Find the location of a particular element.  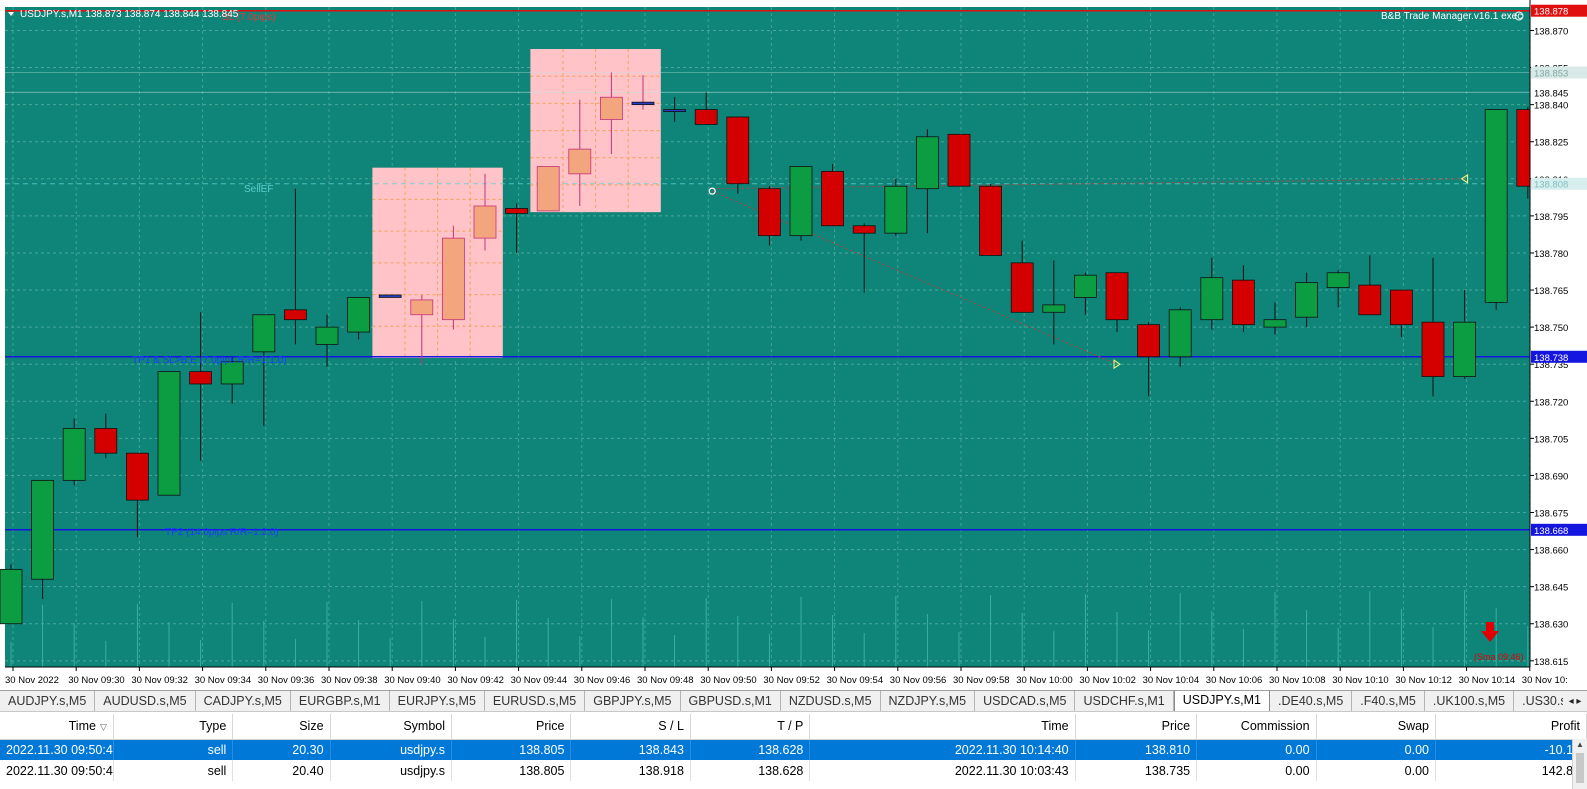

cell-size: 20.30 is located at coordinates (281, 749).